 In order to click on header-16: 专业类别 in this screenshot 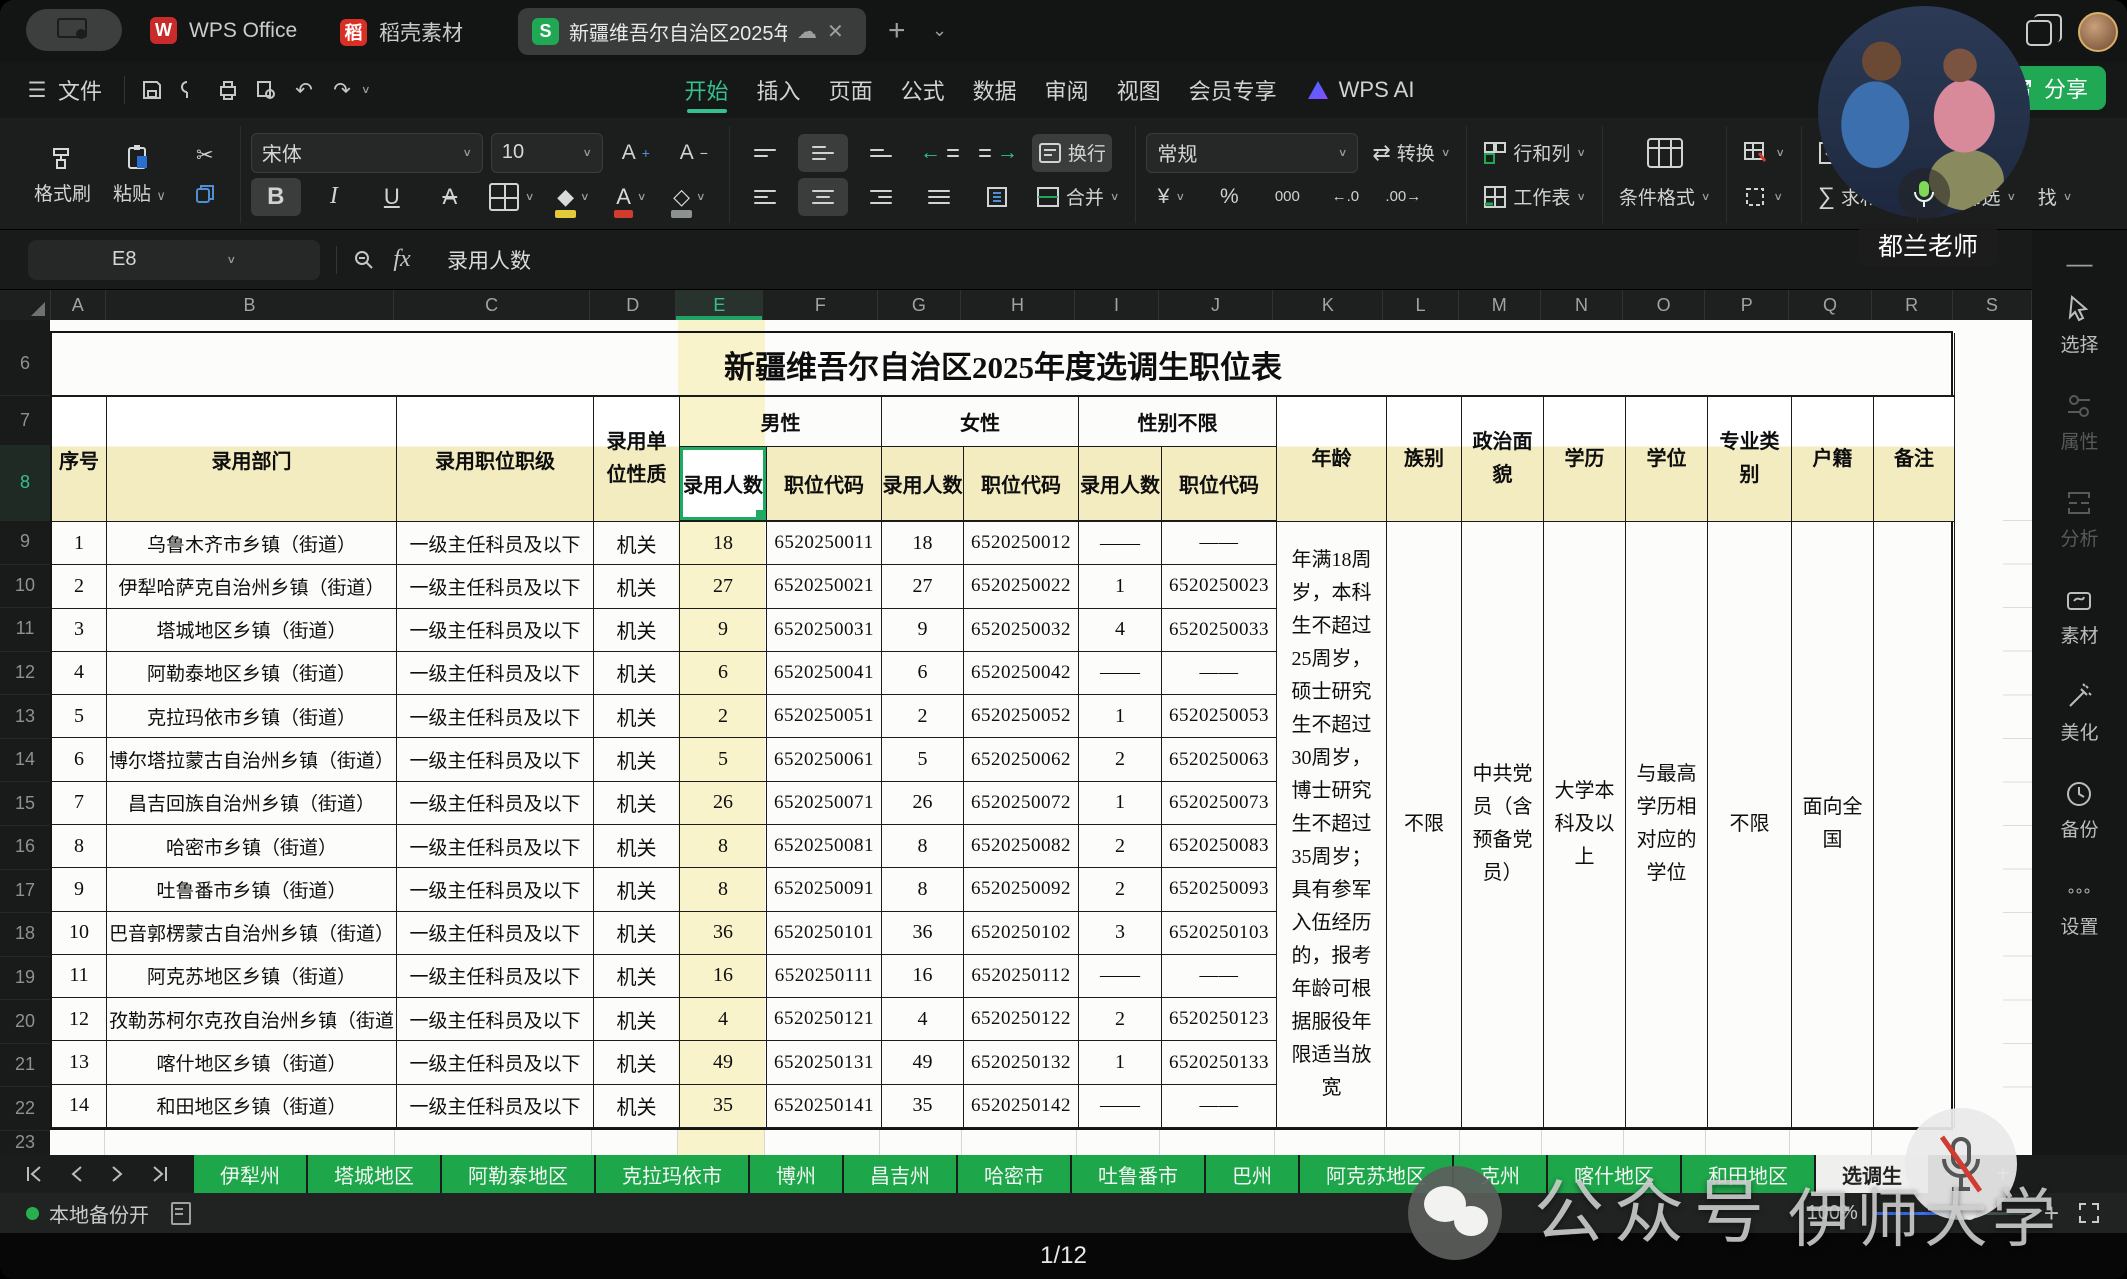, I will do `click(1750, 459)`.